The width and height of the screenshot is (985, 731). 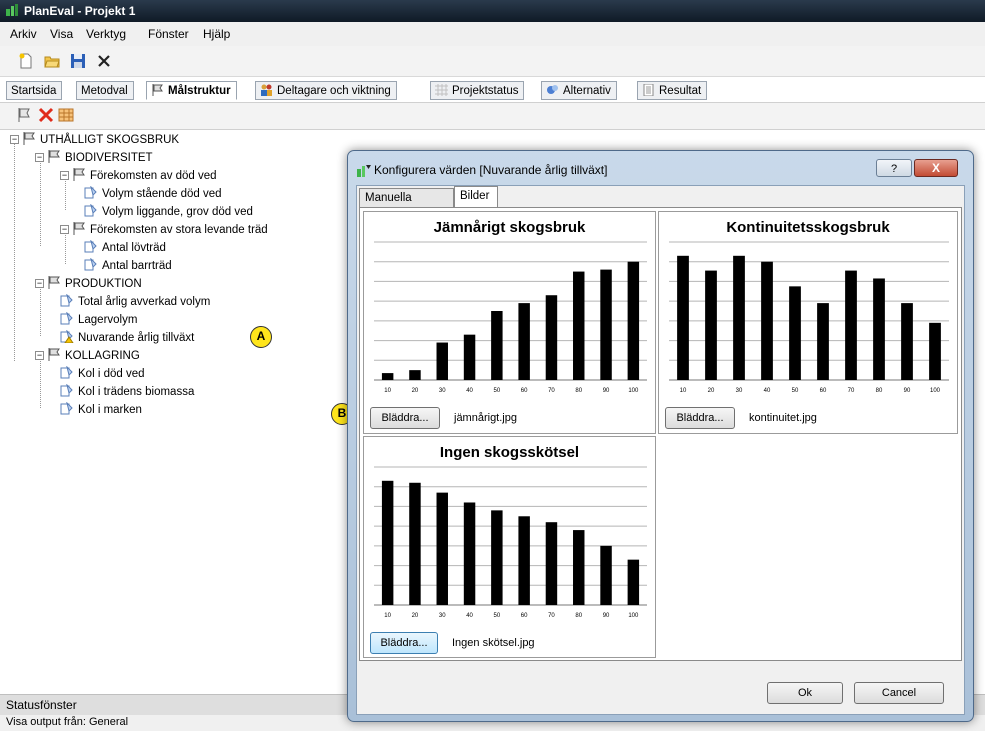 What do you see at coordinates (179, 230) in the screenshot?
I see `tree-node-label: Förekomsten av stora levande träd` at bounding box center [179, 230].